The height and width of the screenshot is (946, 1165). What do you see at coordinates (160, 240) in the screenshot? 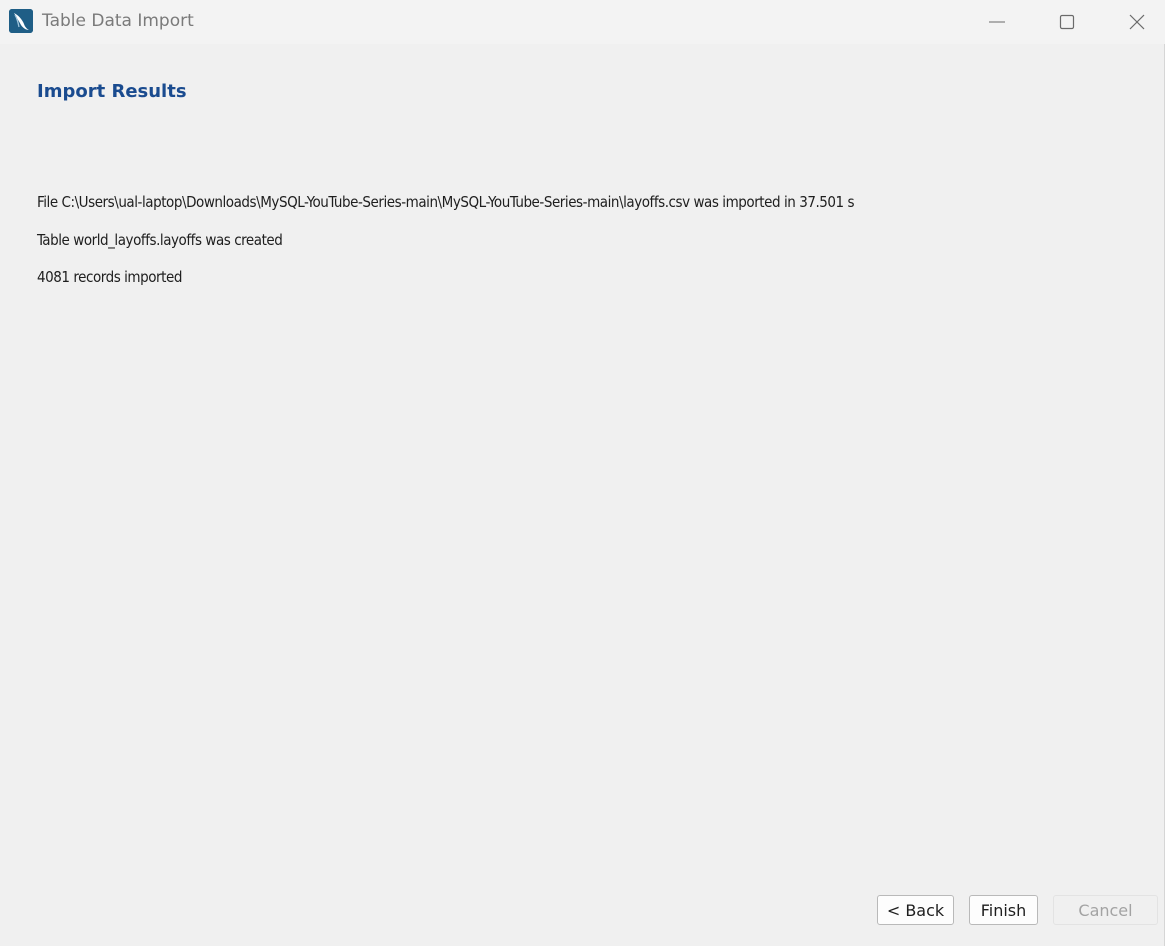
I see `result-table-created: Table world_layoffs.layoffs was created` at bounding box center [160, 240].